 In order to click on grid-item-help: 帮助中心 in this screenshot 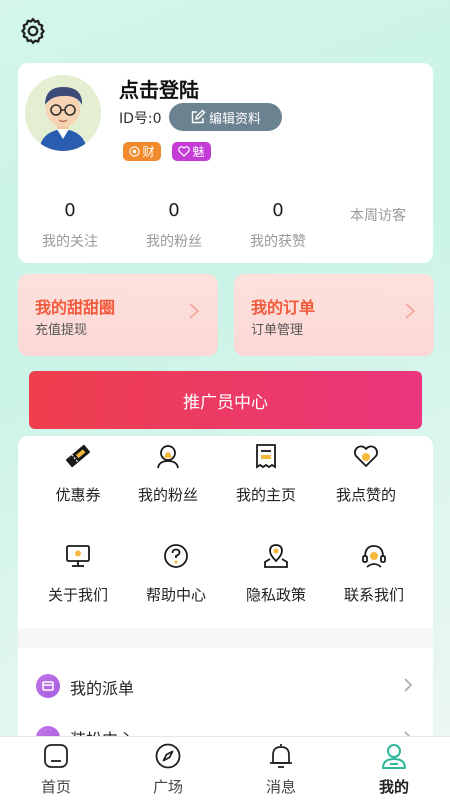, I will do `click(176, 573)`.